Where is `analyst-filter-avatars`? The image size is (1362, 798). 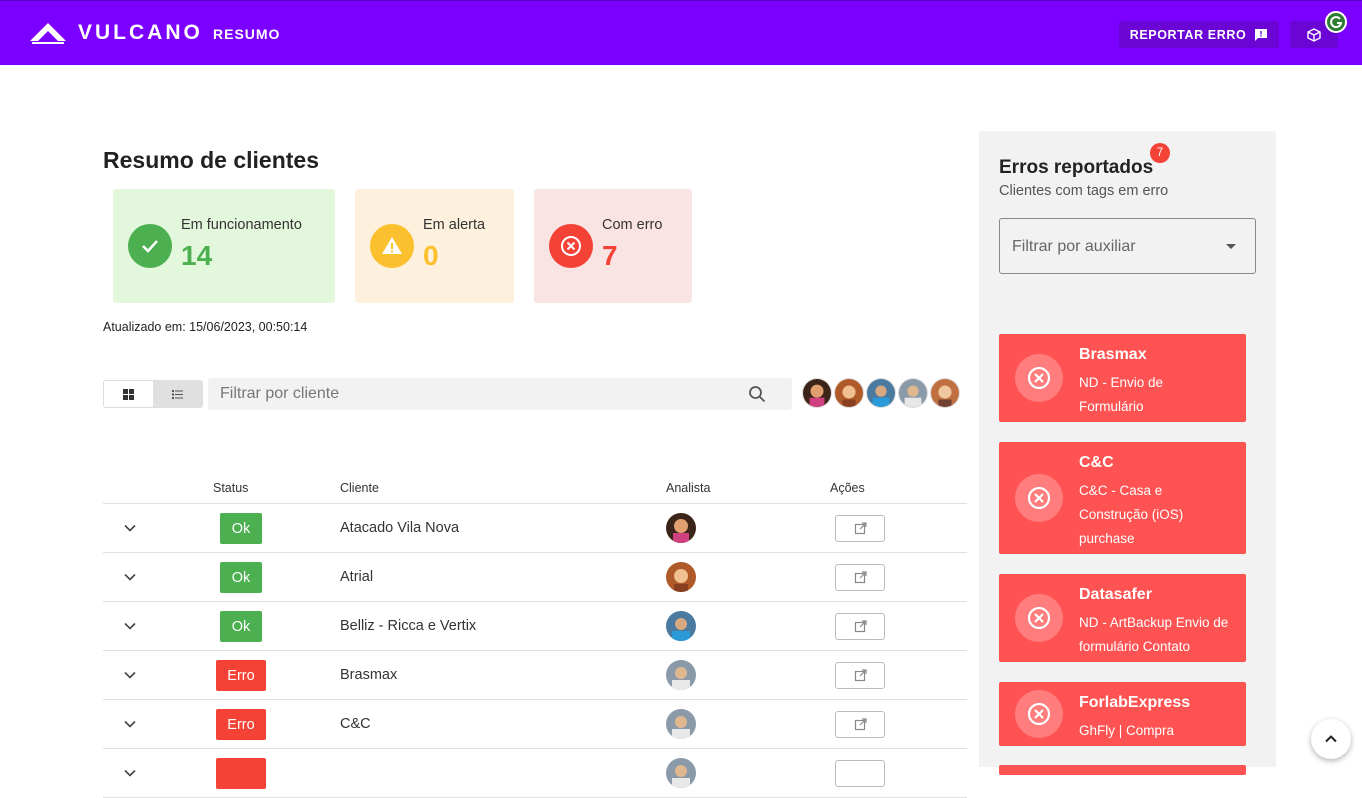 analyst-filter-avatars is located at coordinates (881, 393).